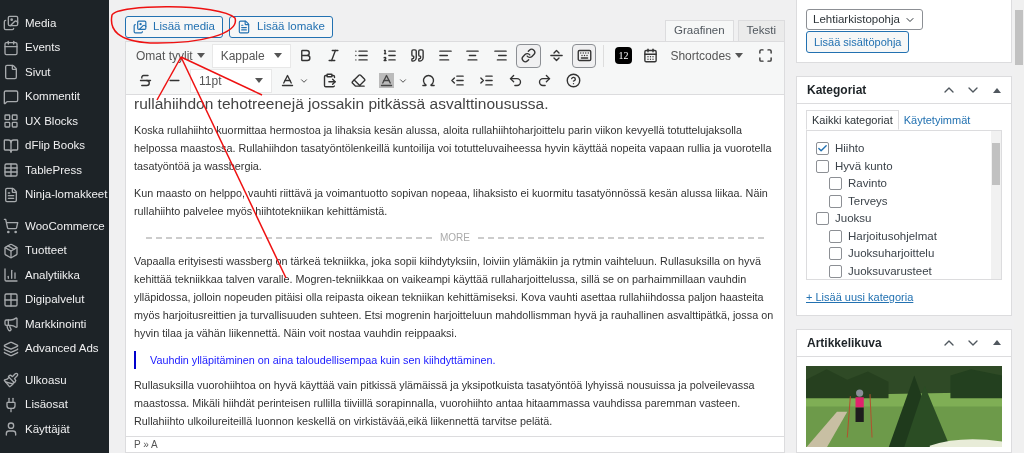  Describe the element at coordinates (892, 236) in the screenshot. I see `category-label: Harjoitusohjelmat` at that location.